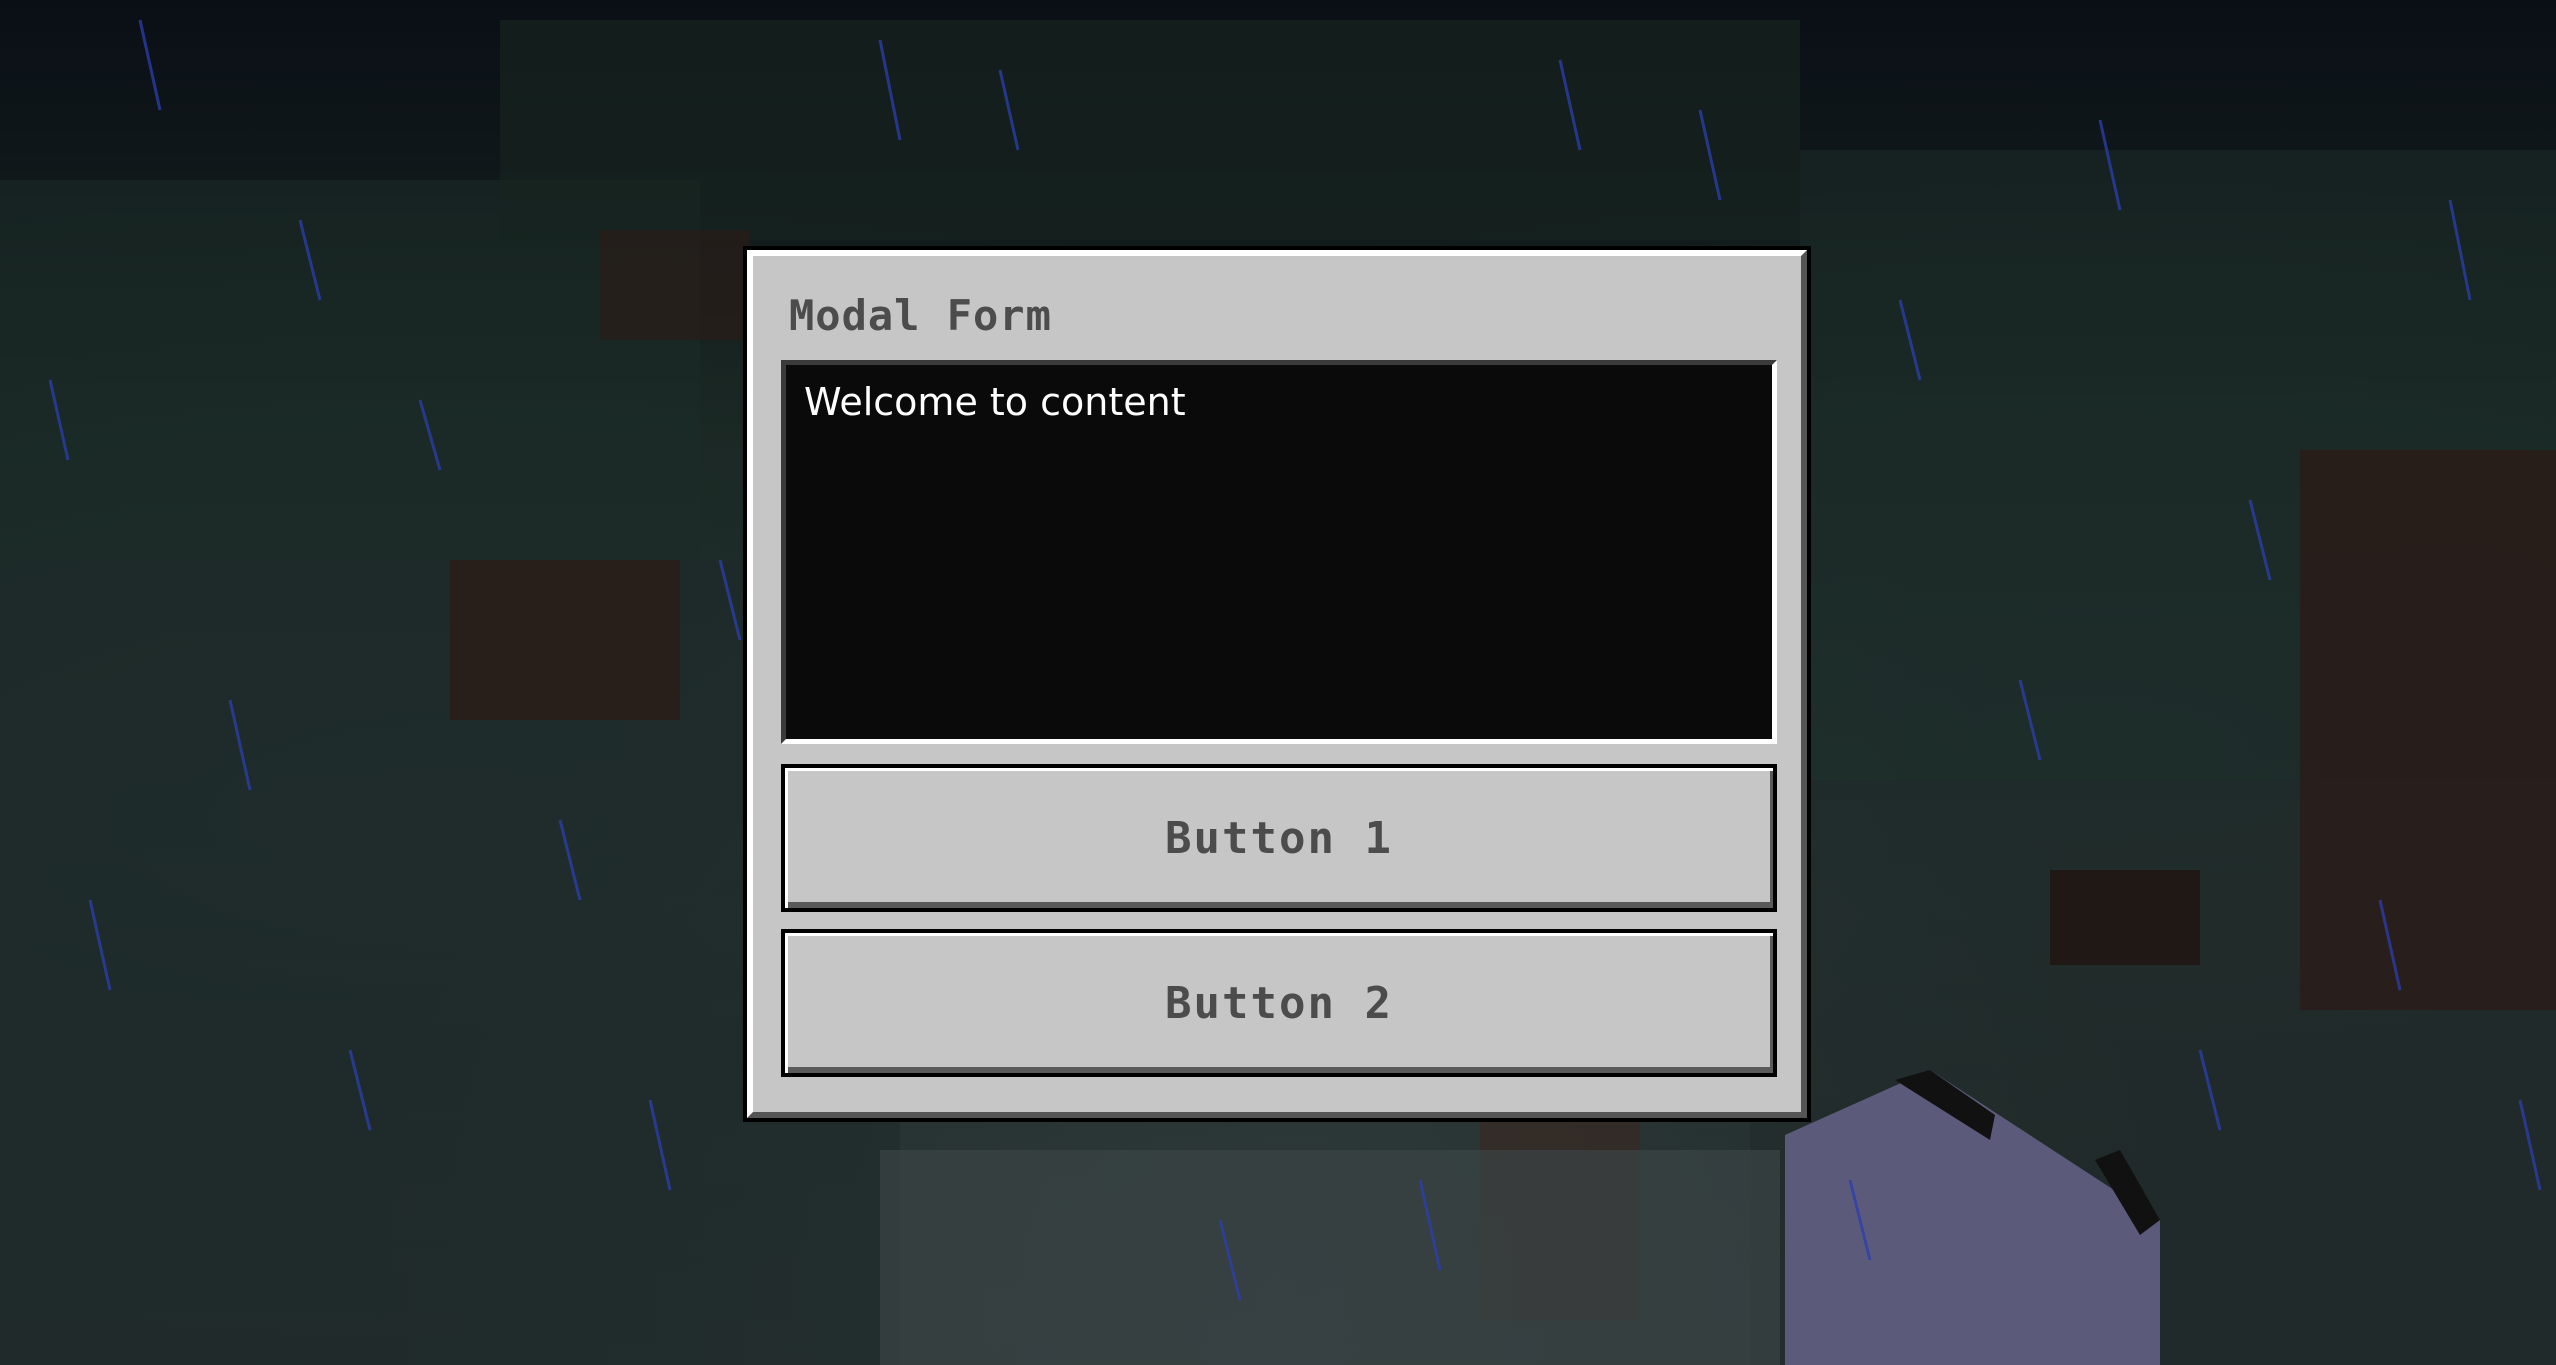  I want to click on button-1: Button 1, so click(1279, 838).